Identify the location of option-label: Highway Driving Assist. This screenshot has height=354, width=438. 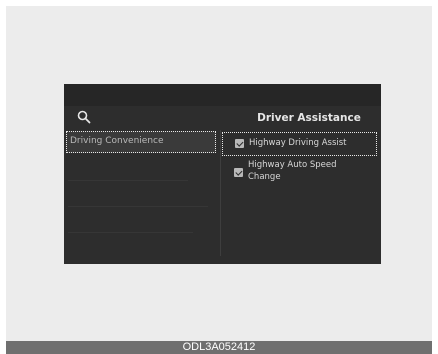
(298, 143).